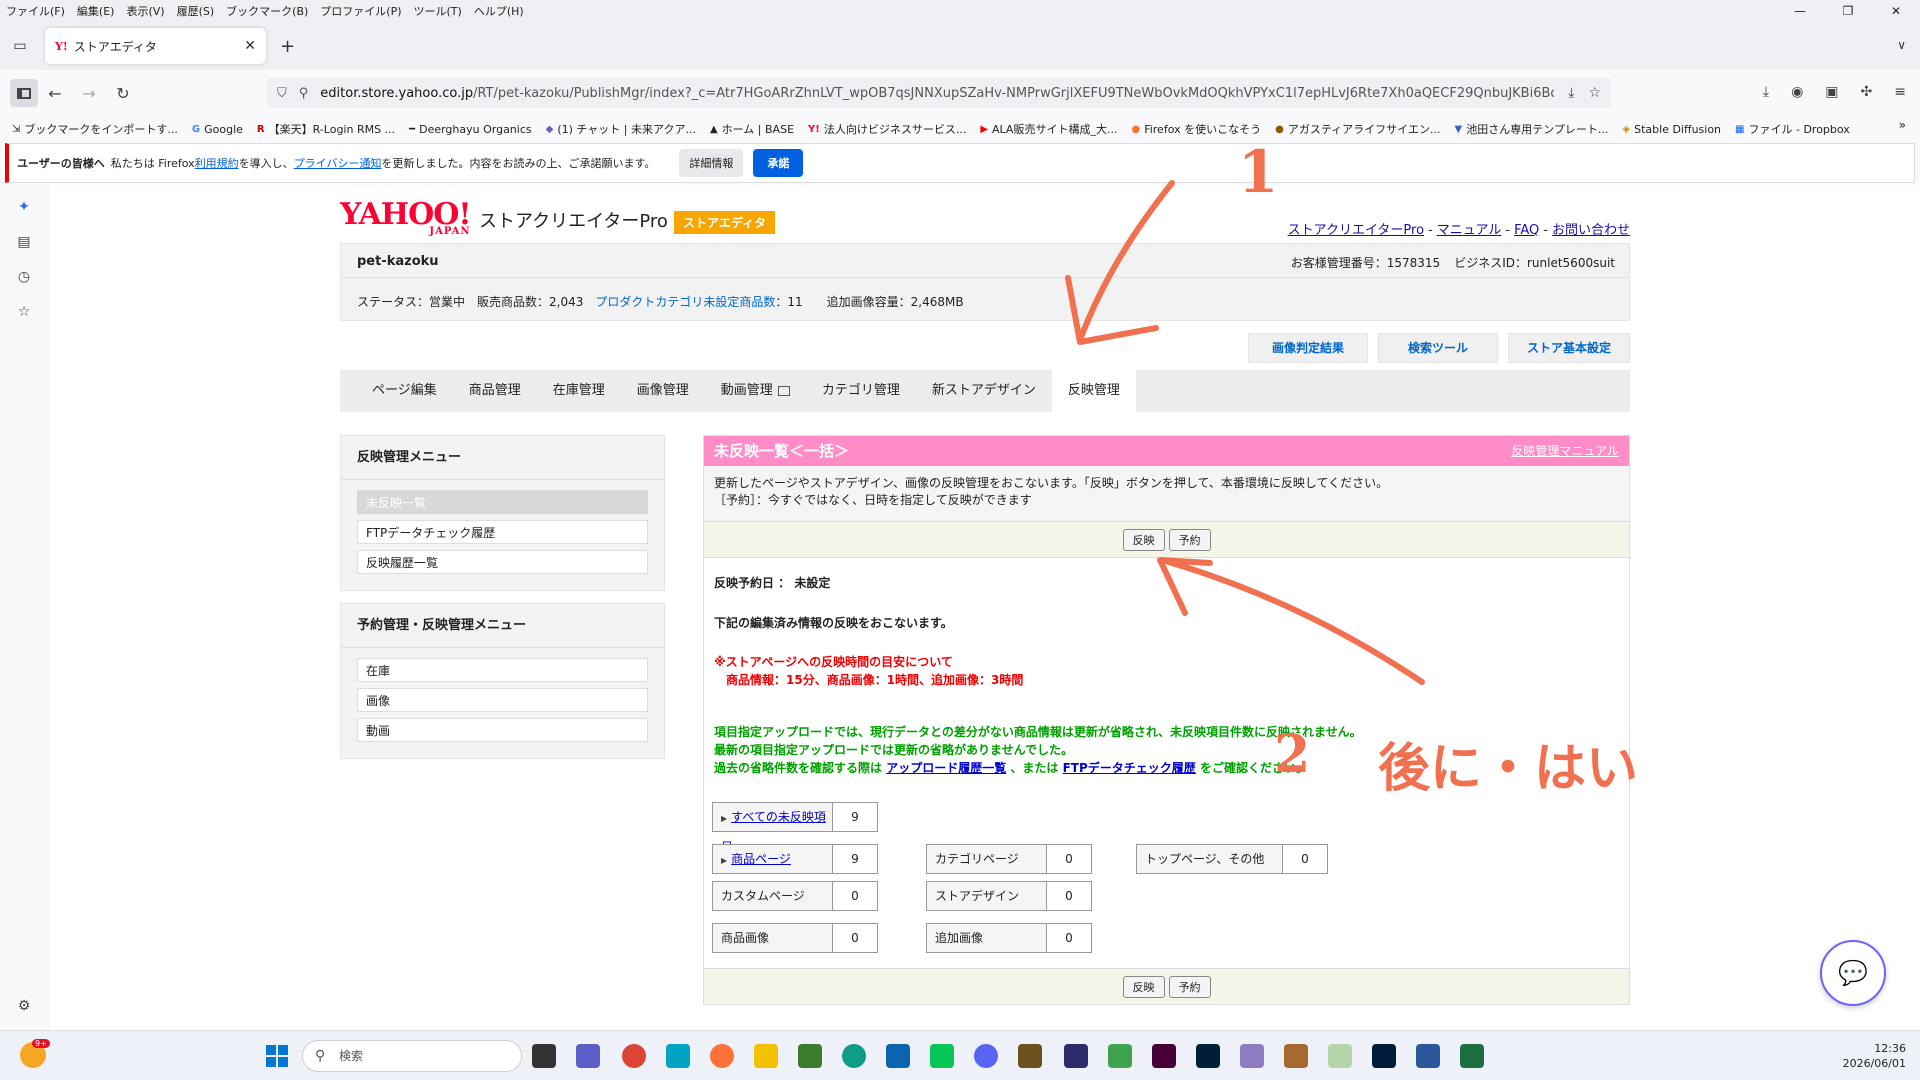  Describe the element at coordinates (404, 391) in the screenshot. I see `tab-page-edit: ページ編集` at that location.